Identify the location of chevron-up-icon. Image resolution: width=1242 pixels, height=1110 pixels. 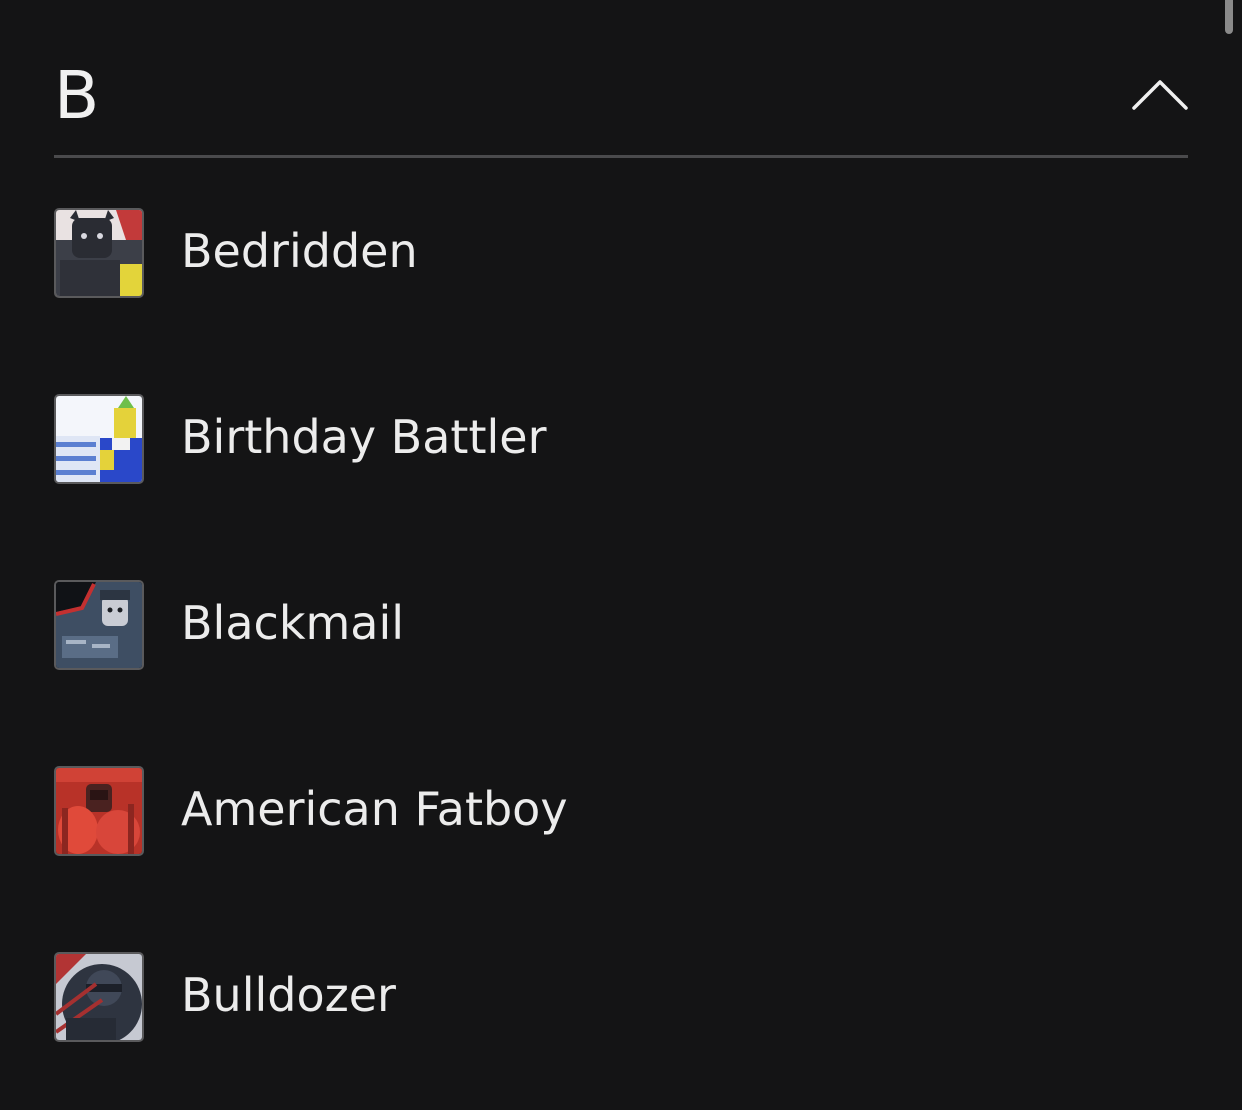
(1160, 94).